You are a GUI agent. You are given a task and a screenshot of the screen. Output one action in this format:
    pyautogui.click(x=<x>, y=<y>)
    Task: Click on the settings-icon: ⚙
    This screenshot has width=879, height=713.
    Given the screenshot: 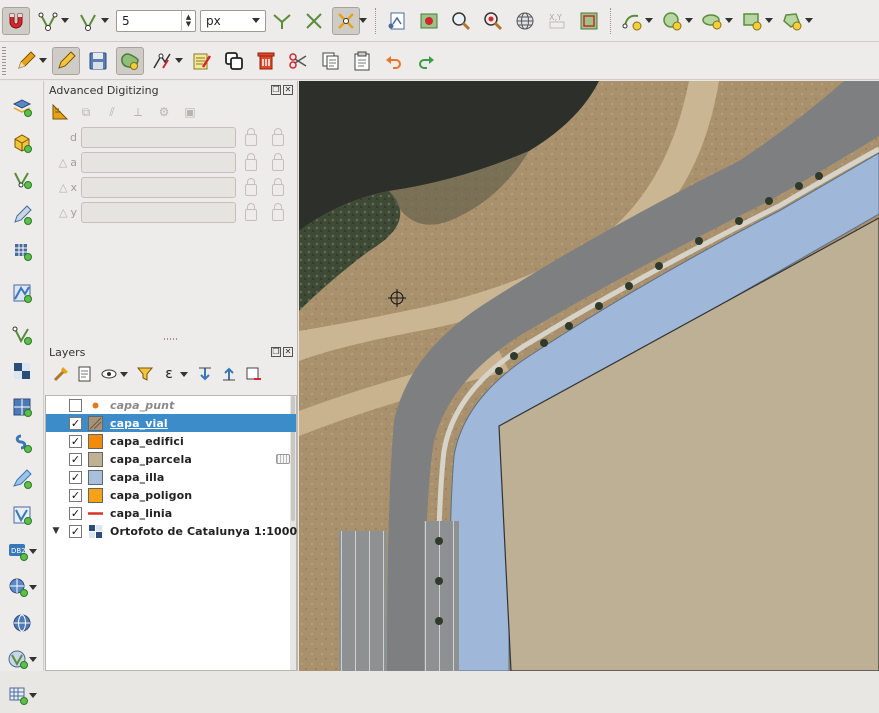 What is the action you would take?
    pyautogui.click(x=164, y=112)
    